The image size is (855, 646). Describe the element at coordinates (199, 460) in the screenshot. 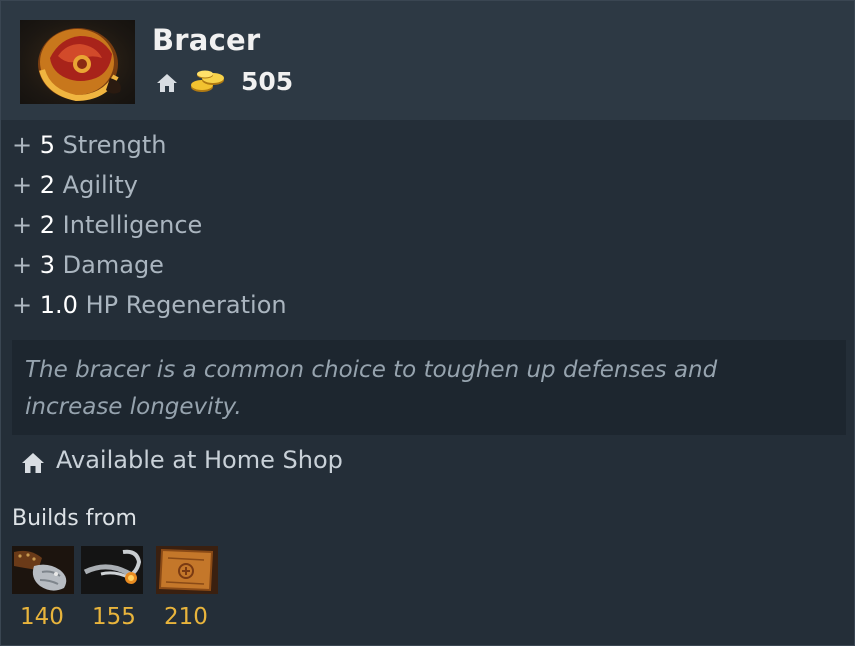

I see `shop-availability-text: Available at Home Shop` at that location.